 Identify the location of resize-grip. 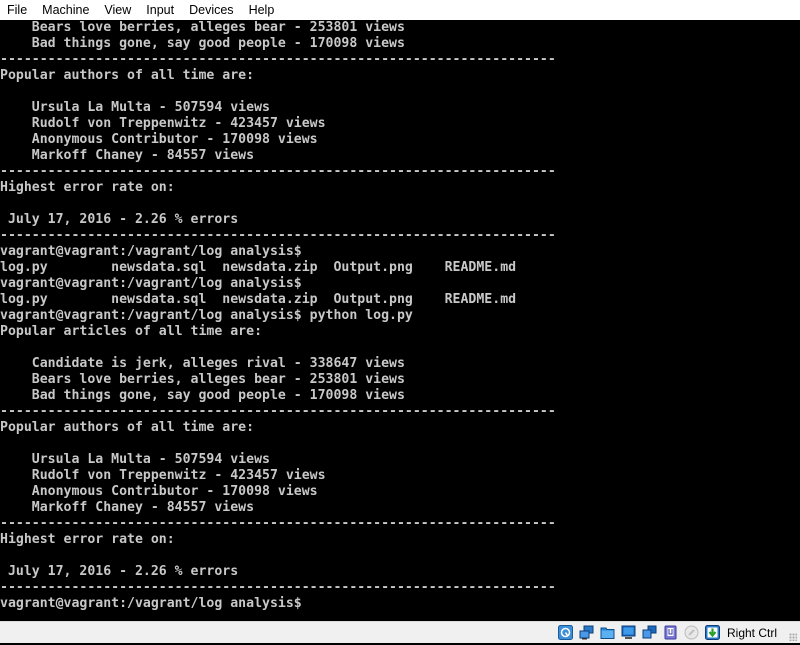
(793, 636).